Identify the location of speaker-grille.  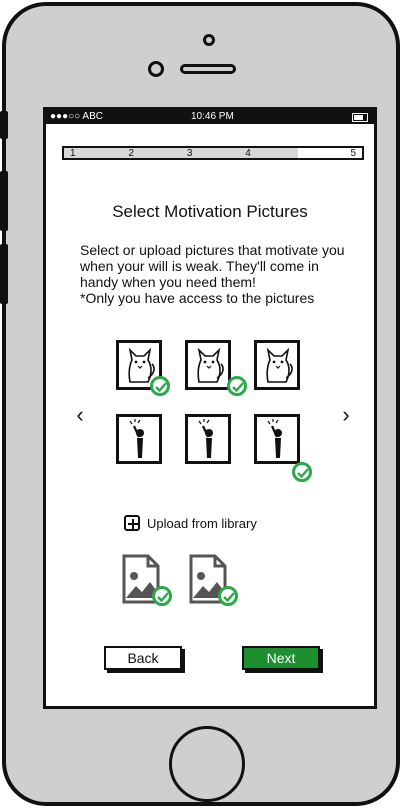
(208, 69).